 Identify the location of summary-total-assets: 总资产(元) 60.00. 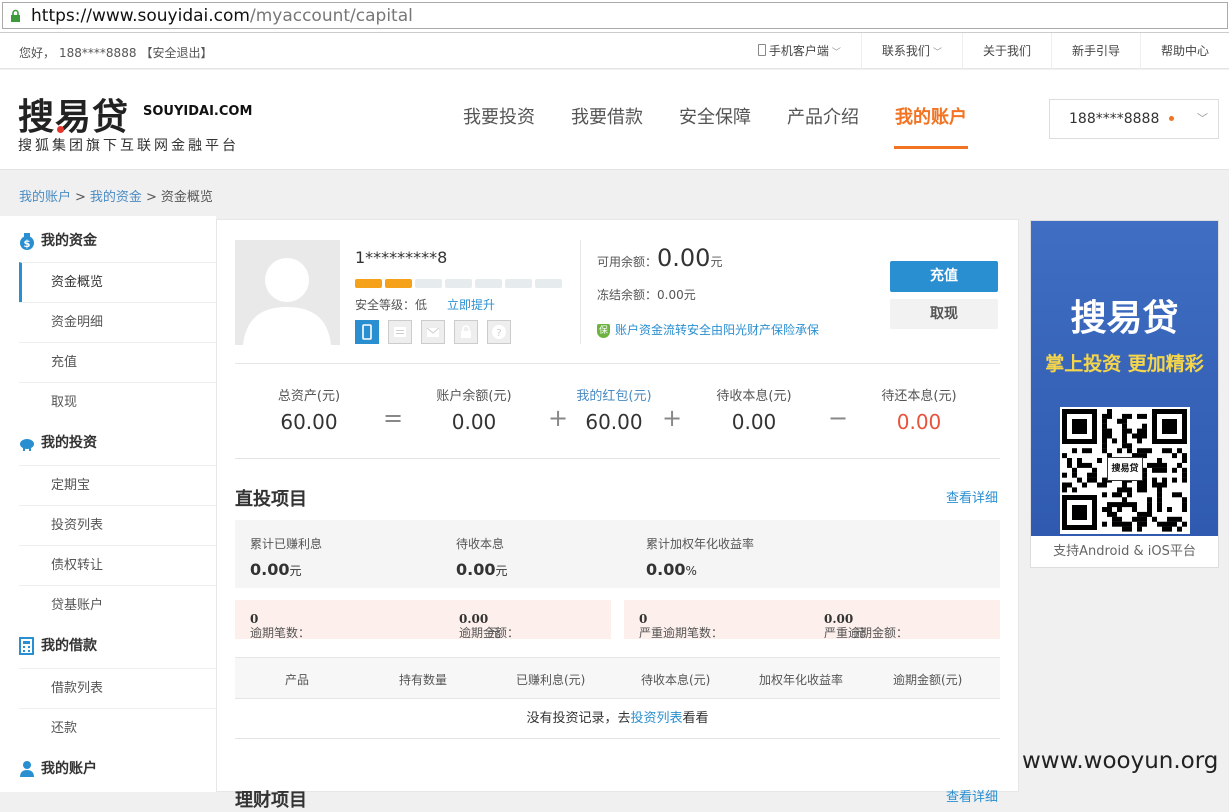
(309, 411).